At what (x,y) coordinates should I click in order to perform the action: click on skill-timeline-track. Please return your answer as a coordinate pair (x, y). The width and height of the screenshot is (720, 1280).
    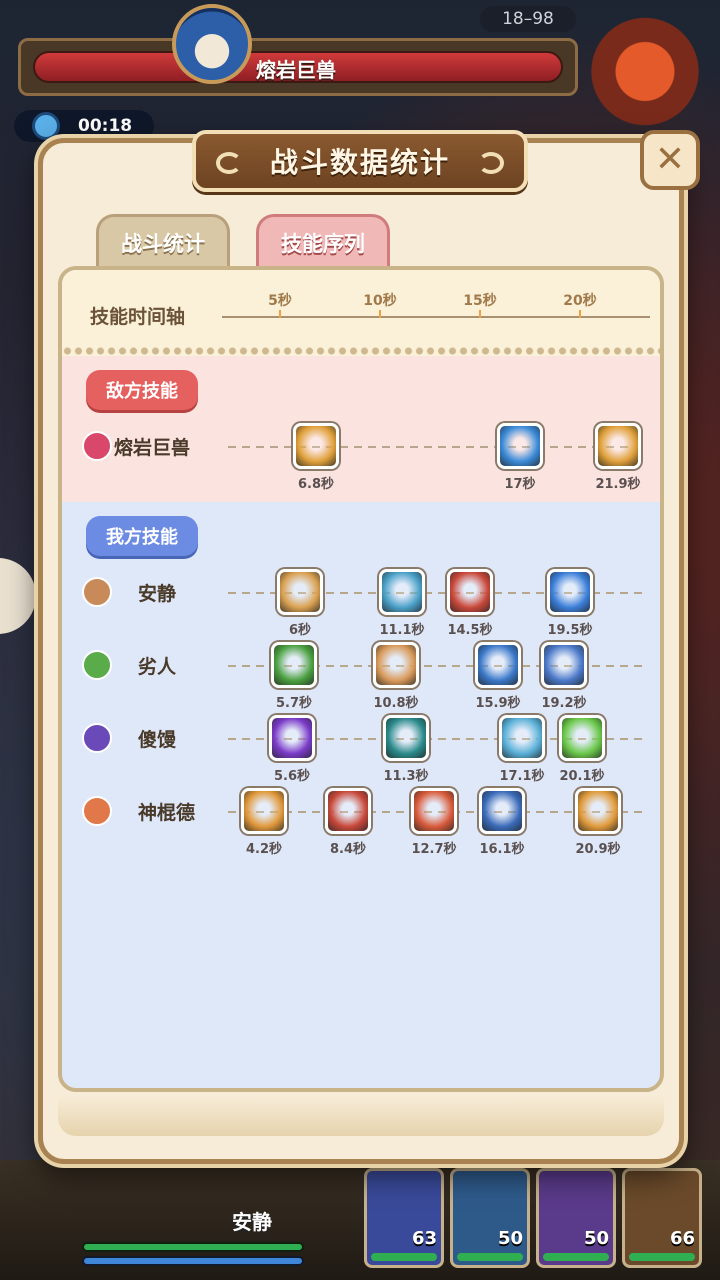
    Looking at the image, I should click on (437, 447).